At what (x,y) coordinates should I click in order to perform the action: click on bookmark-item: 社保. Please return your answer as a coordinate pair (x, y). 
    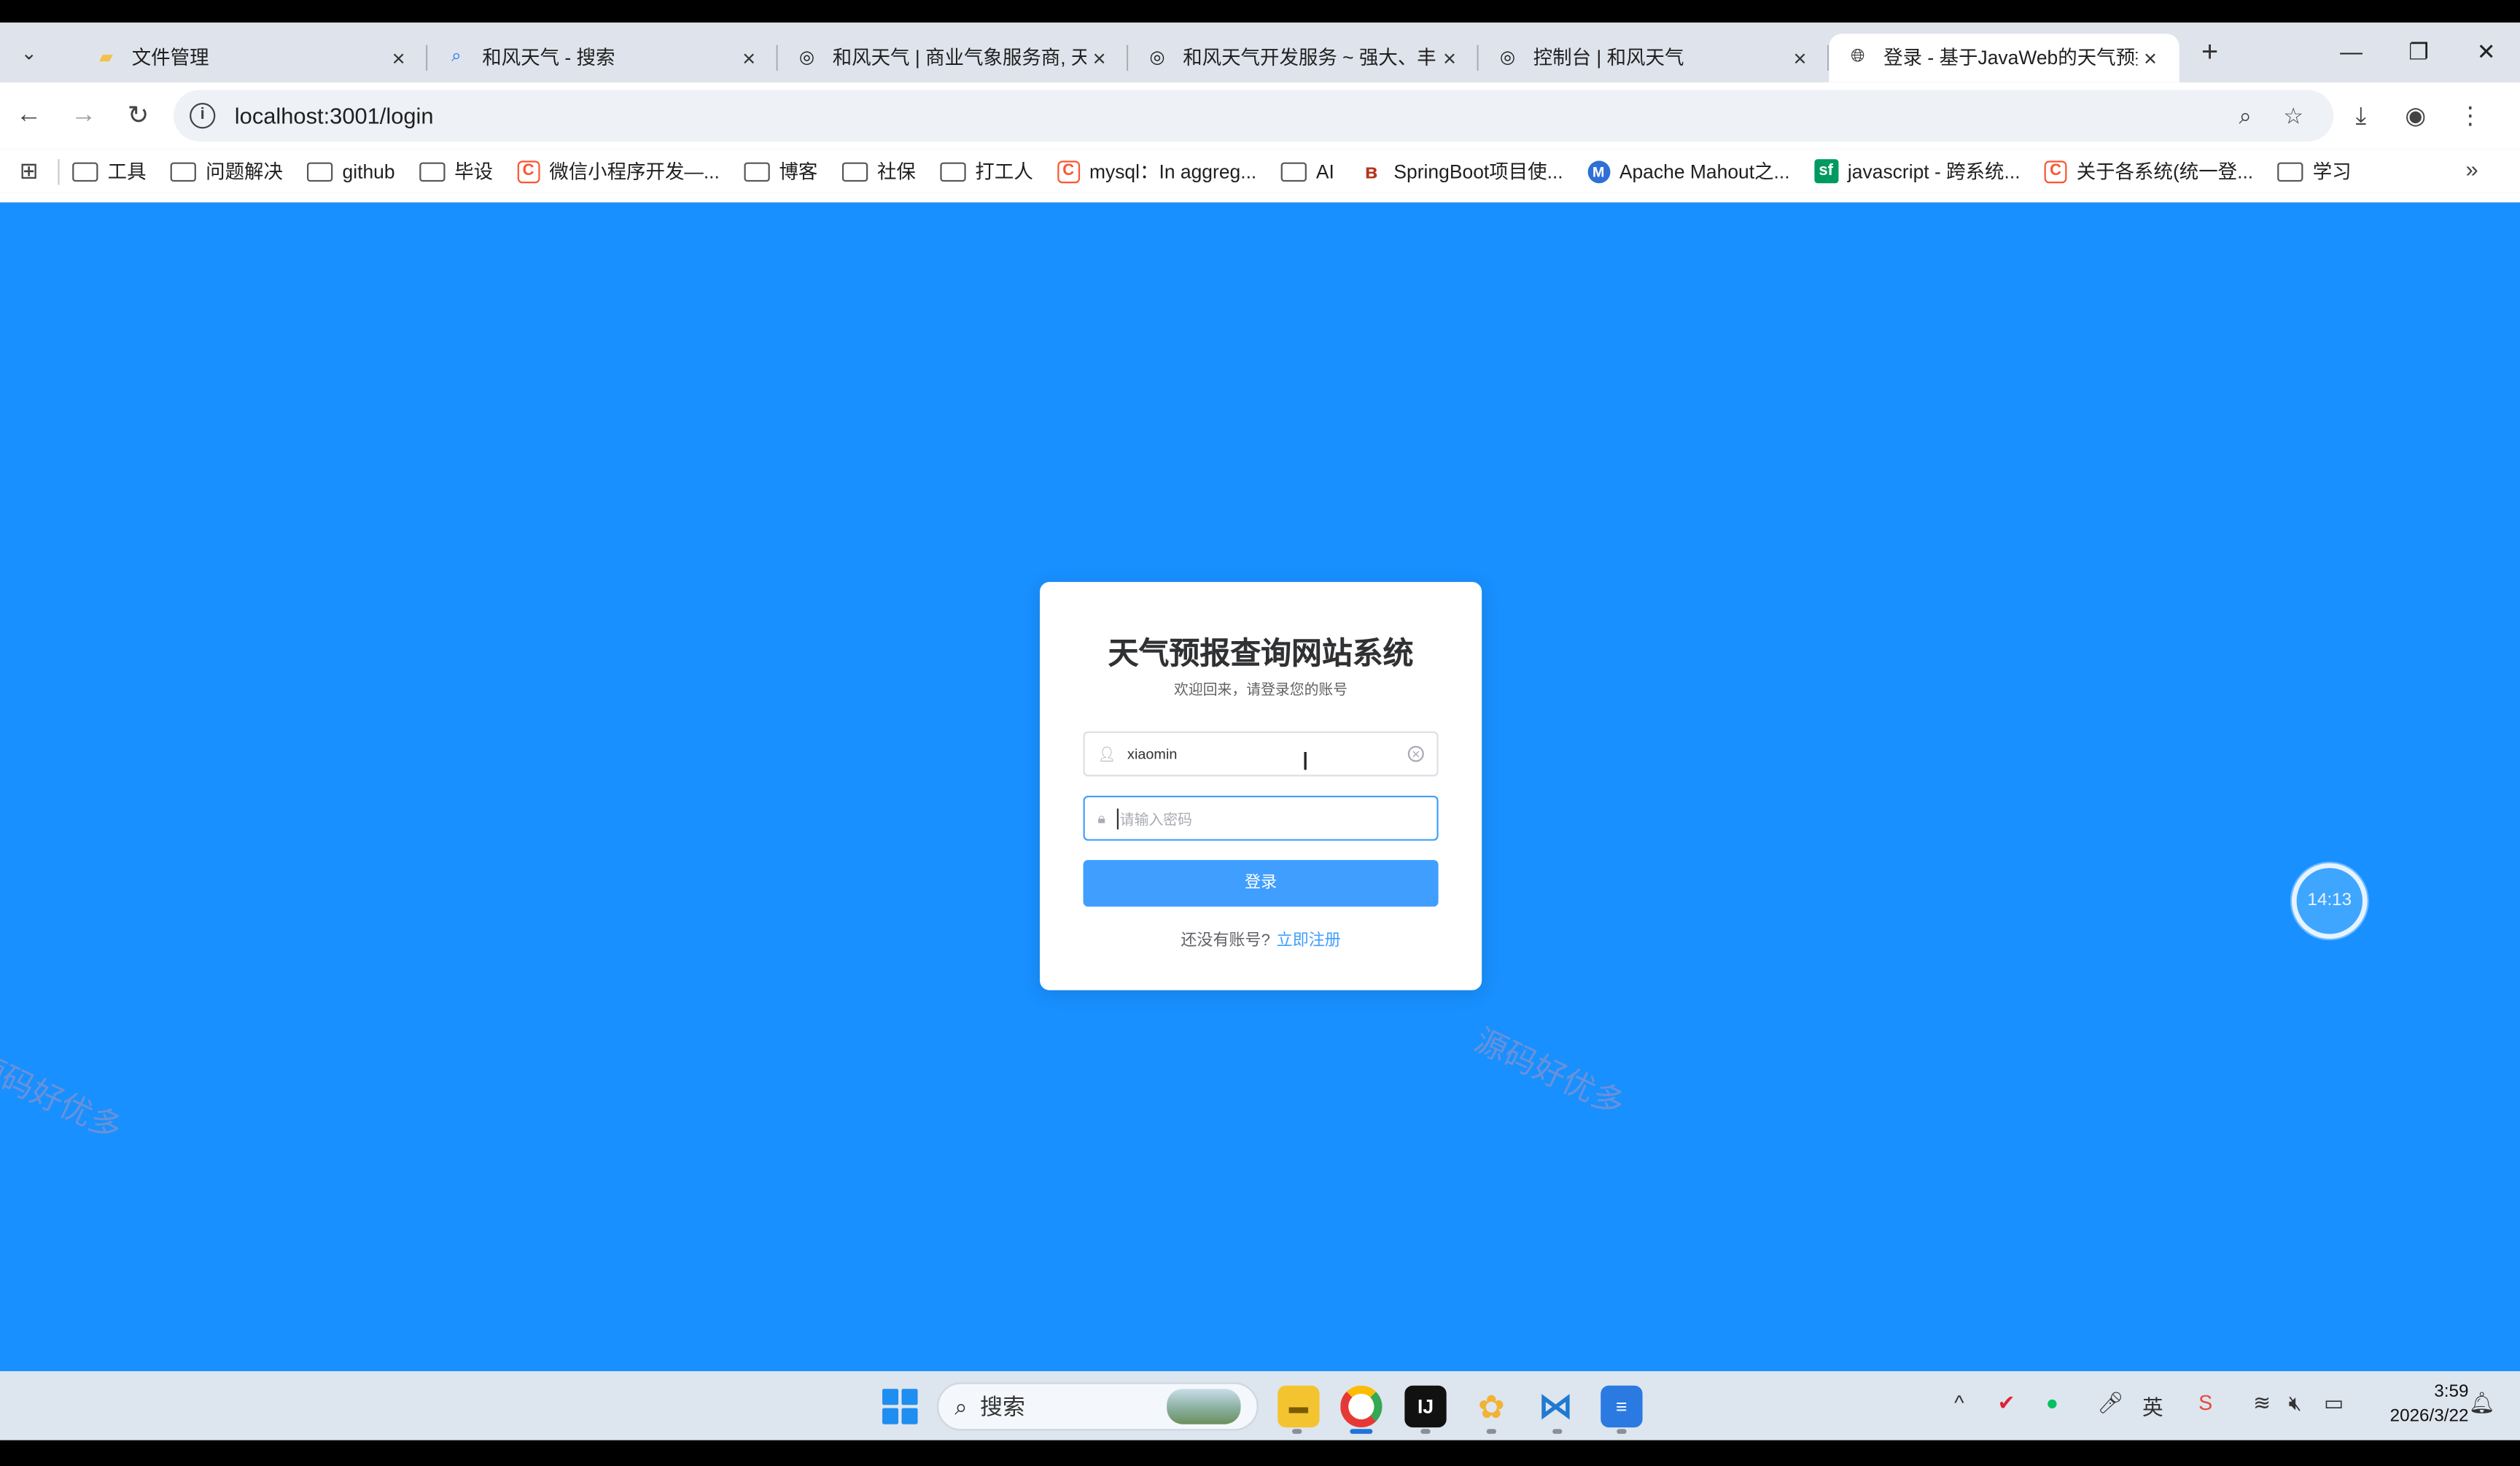
    Looking at the image, I should click on (878, 171).